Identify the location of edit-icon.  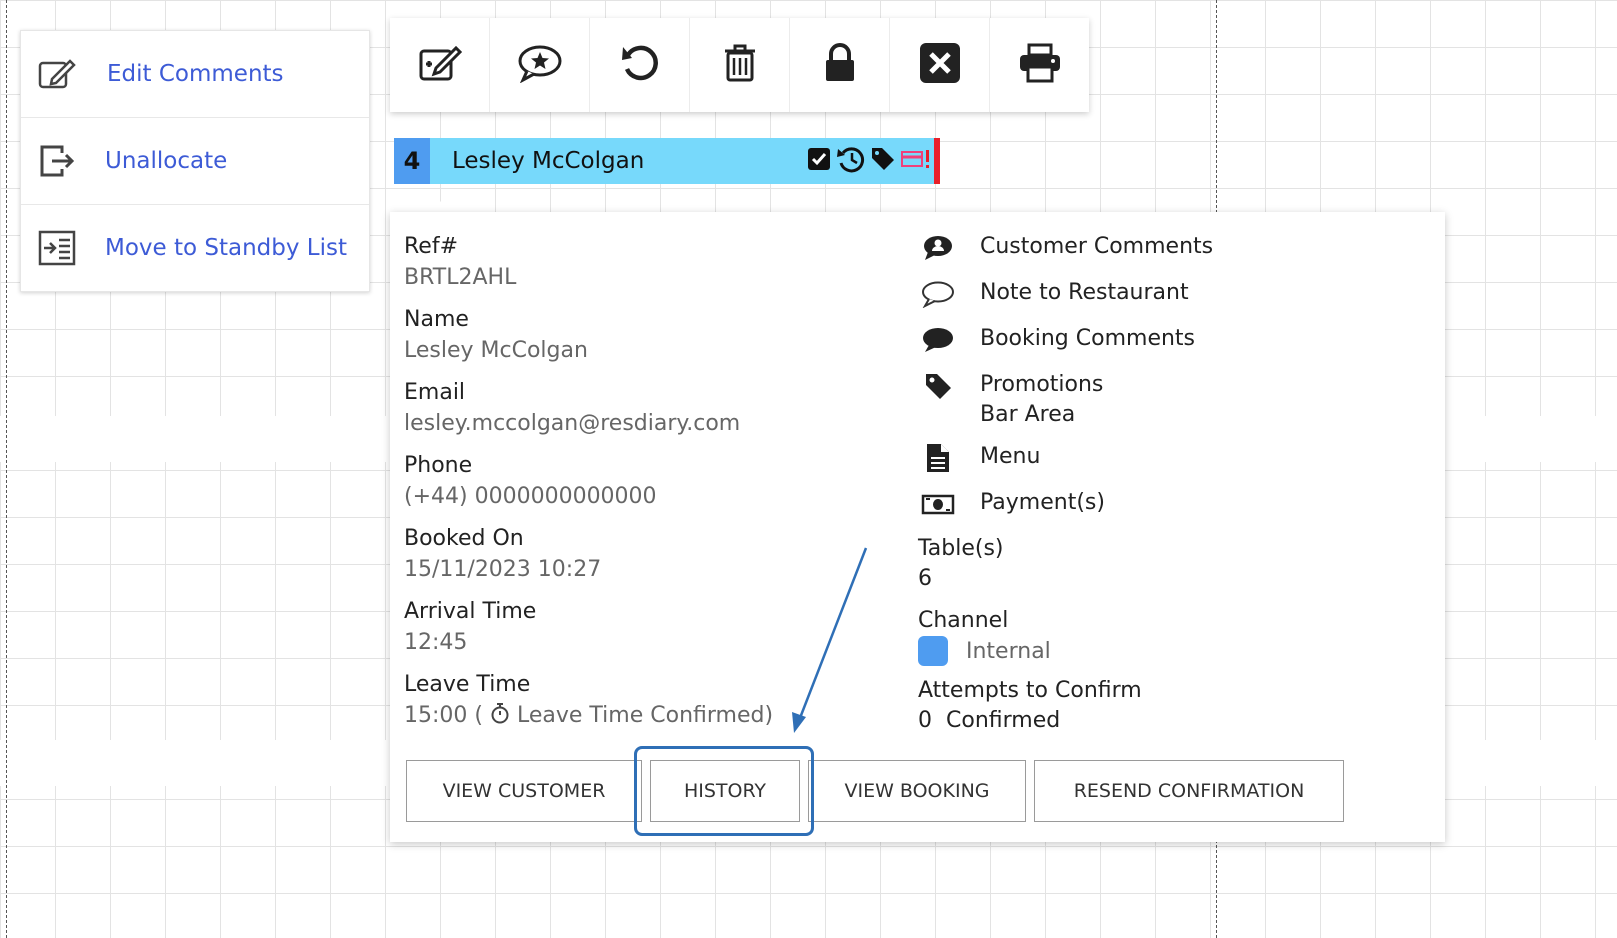
(57, 74).